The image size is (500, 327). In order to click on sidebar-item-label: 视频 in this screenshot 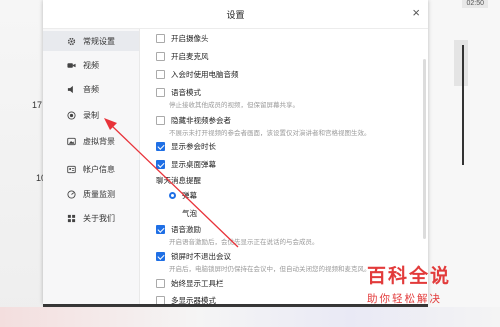, I will do `click(91, 65)`.